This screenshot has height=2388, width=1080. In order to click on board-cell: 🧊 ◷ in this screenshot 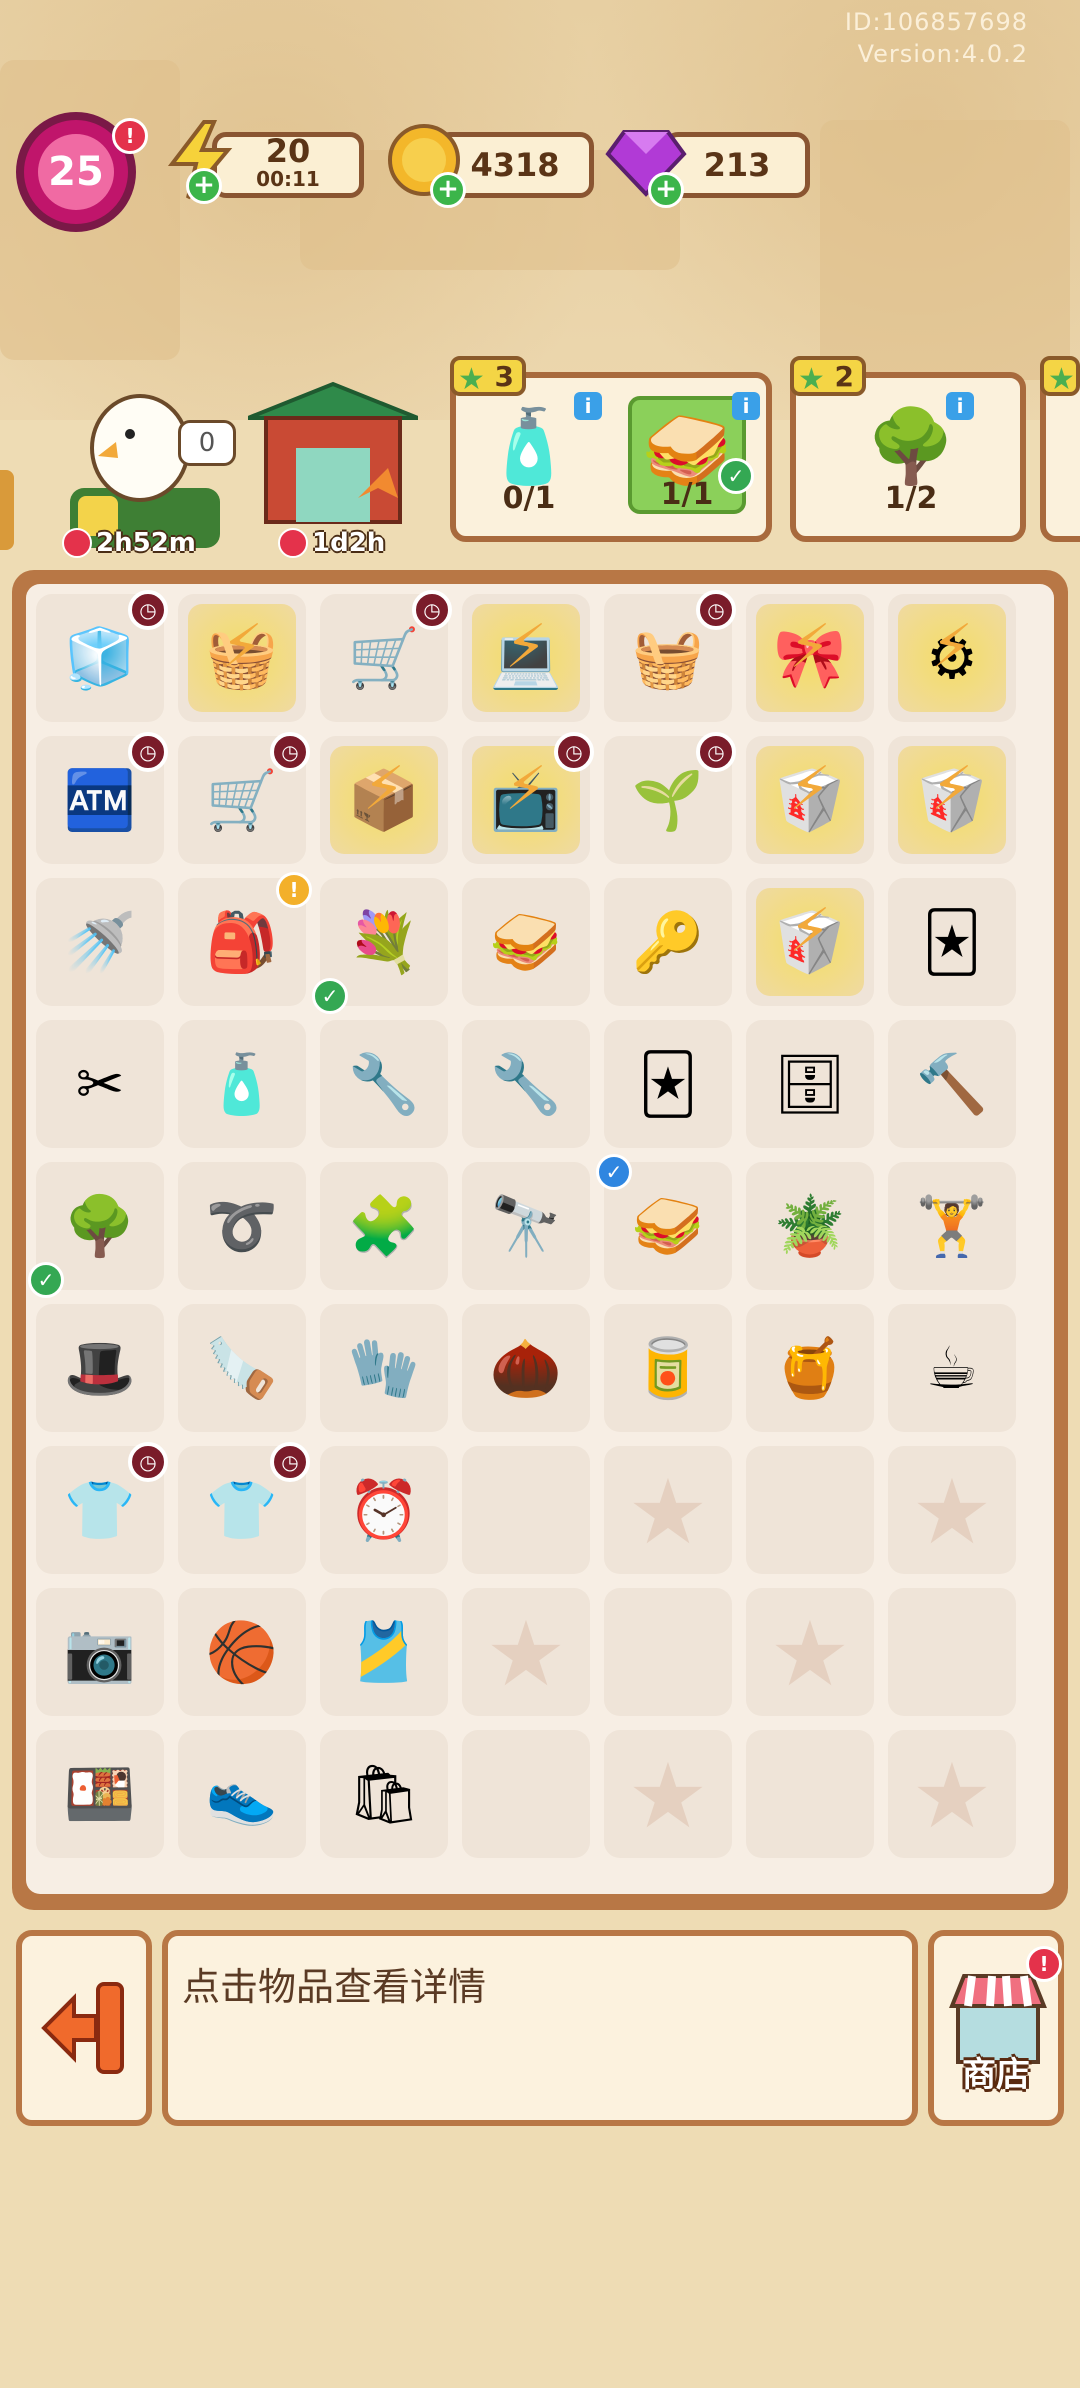, I will do `click(102, 656)`.